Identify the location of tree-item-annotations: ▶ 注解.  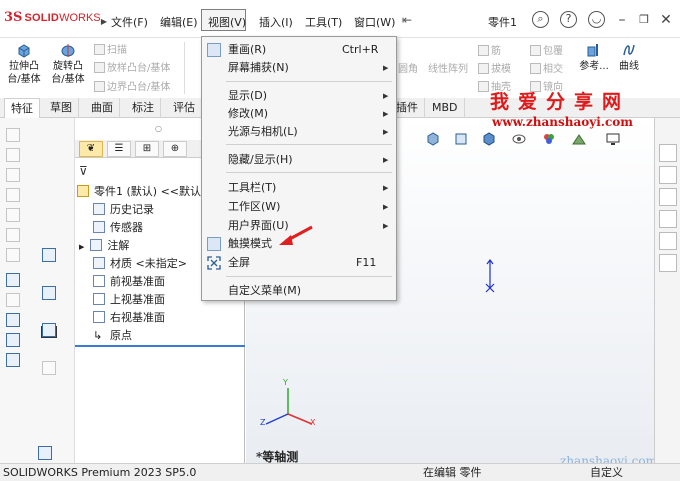
(104, 246).